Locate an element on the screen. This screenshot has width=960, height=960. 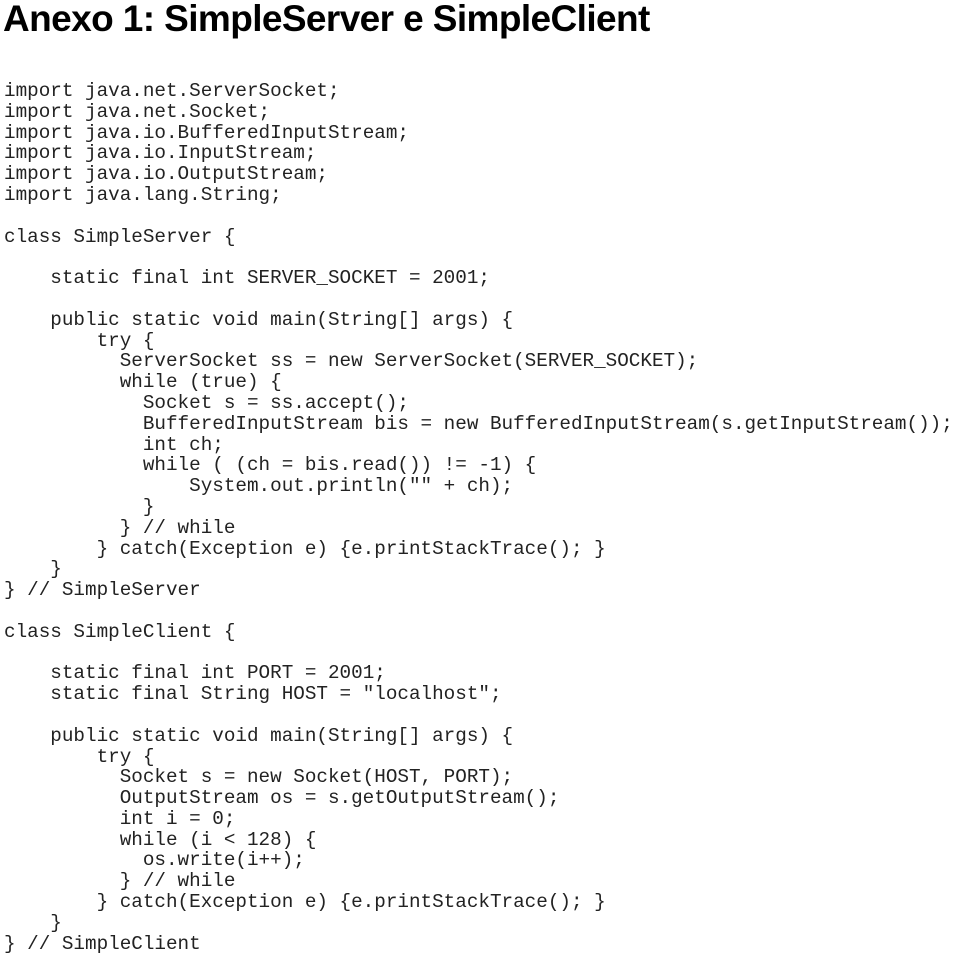
code-line: Socket s = new Socket(HOST, PORT); is located at coordinates (316, 777).